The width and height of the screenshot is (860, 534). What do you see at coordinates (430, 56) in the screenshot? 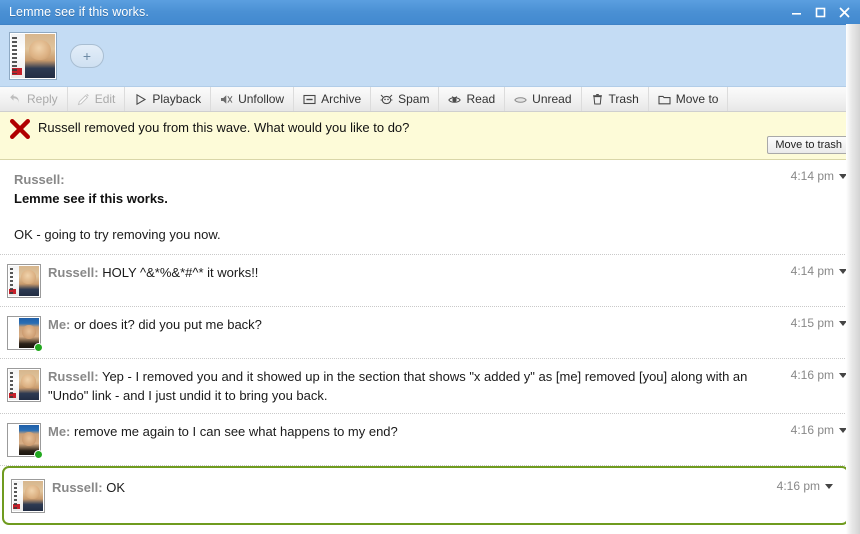
I see `participants-bar: +` at bounding box center [430, 56].